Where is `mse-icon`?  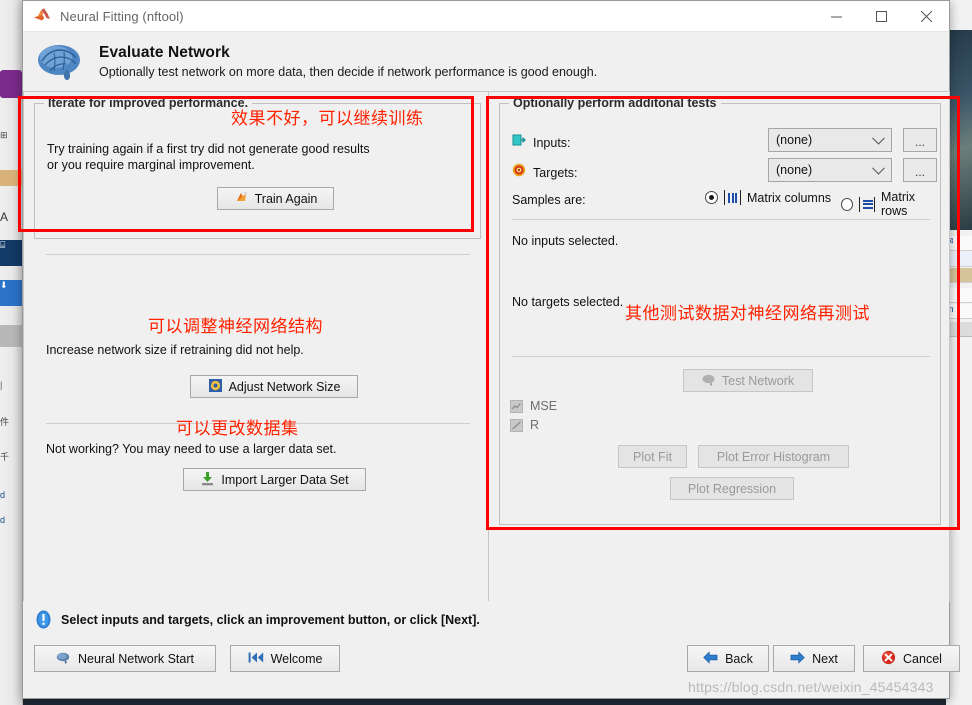 mse-icon is located at coordinates (516, 406).